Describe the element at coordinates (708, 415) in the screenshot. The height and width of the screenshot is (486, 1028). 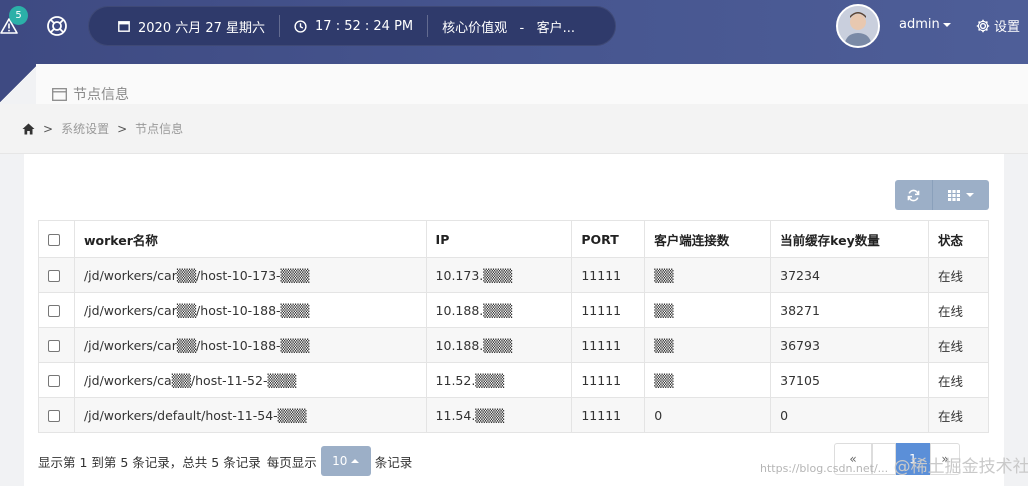
I see `clients-cell: 0` at that location.